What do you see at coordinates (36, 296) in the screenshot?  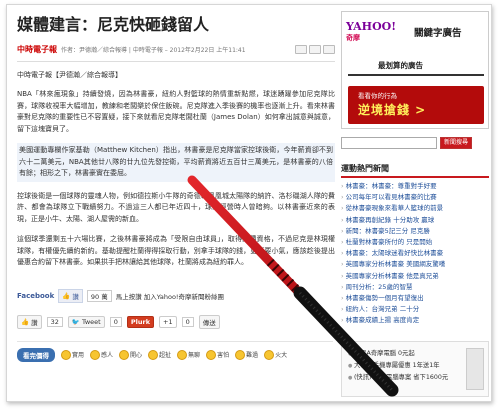 I see `facebook-label: Facebook` at bounding box center [36, 296].